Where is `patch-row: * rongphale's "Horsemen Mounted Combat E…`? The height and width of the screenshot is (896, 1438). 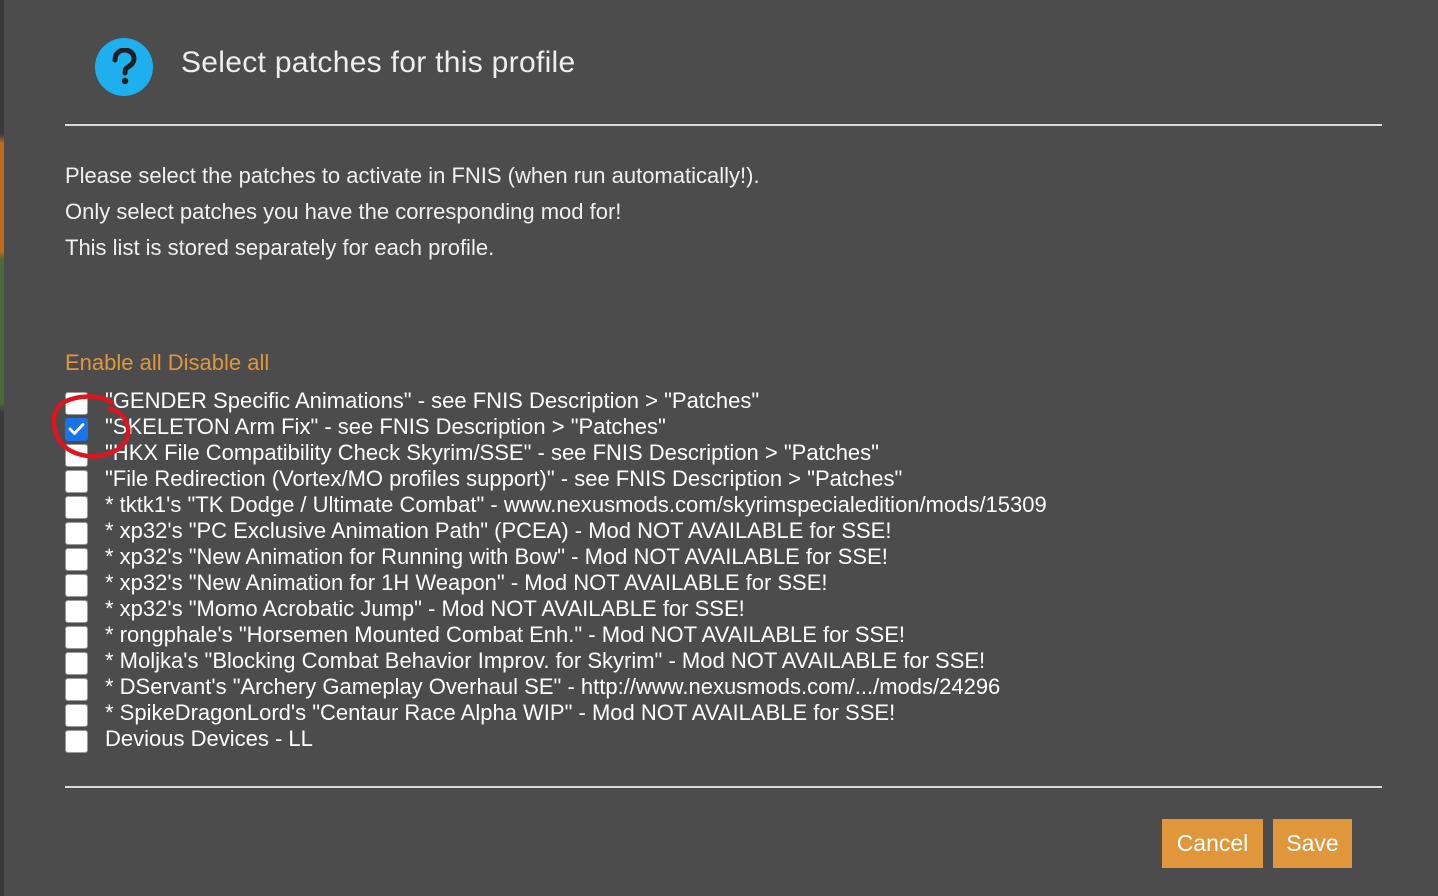
patch-row: * rongphale's "Horsemen Mounted Combat E… is located at coordinates (556, 635).